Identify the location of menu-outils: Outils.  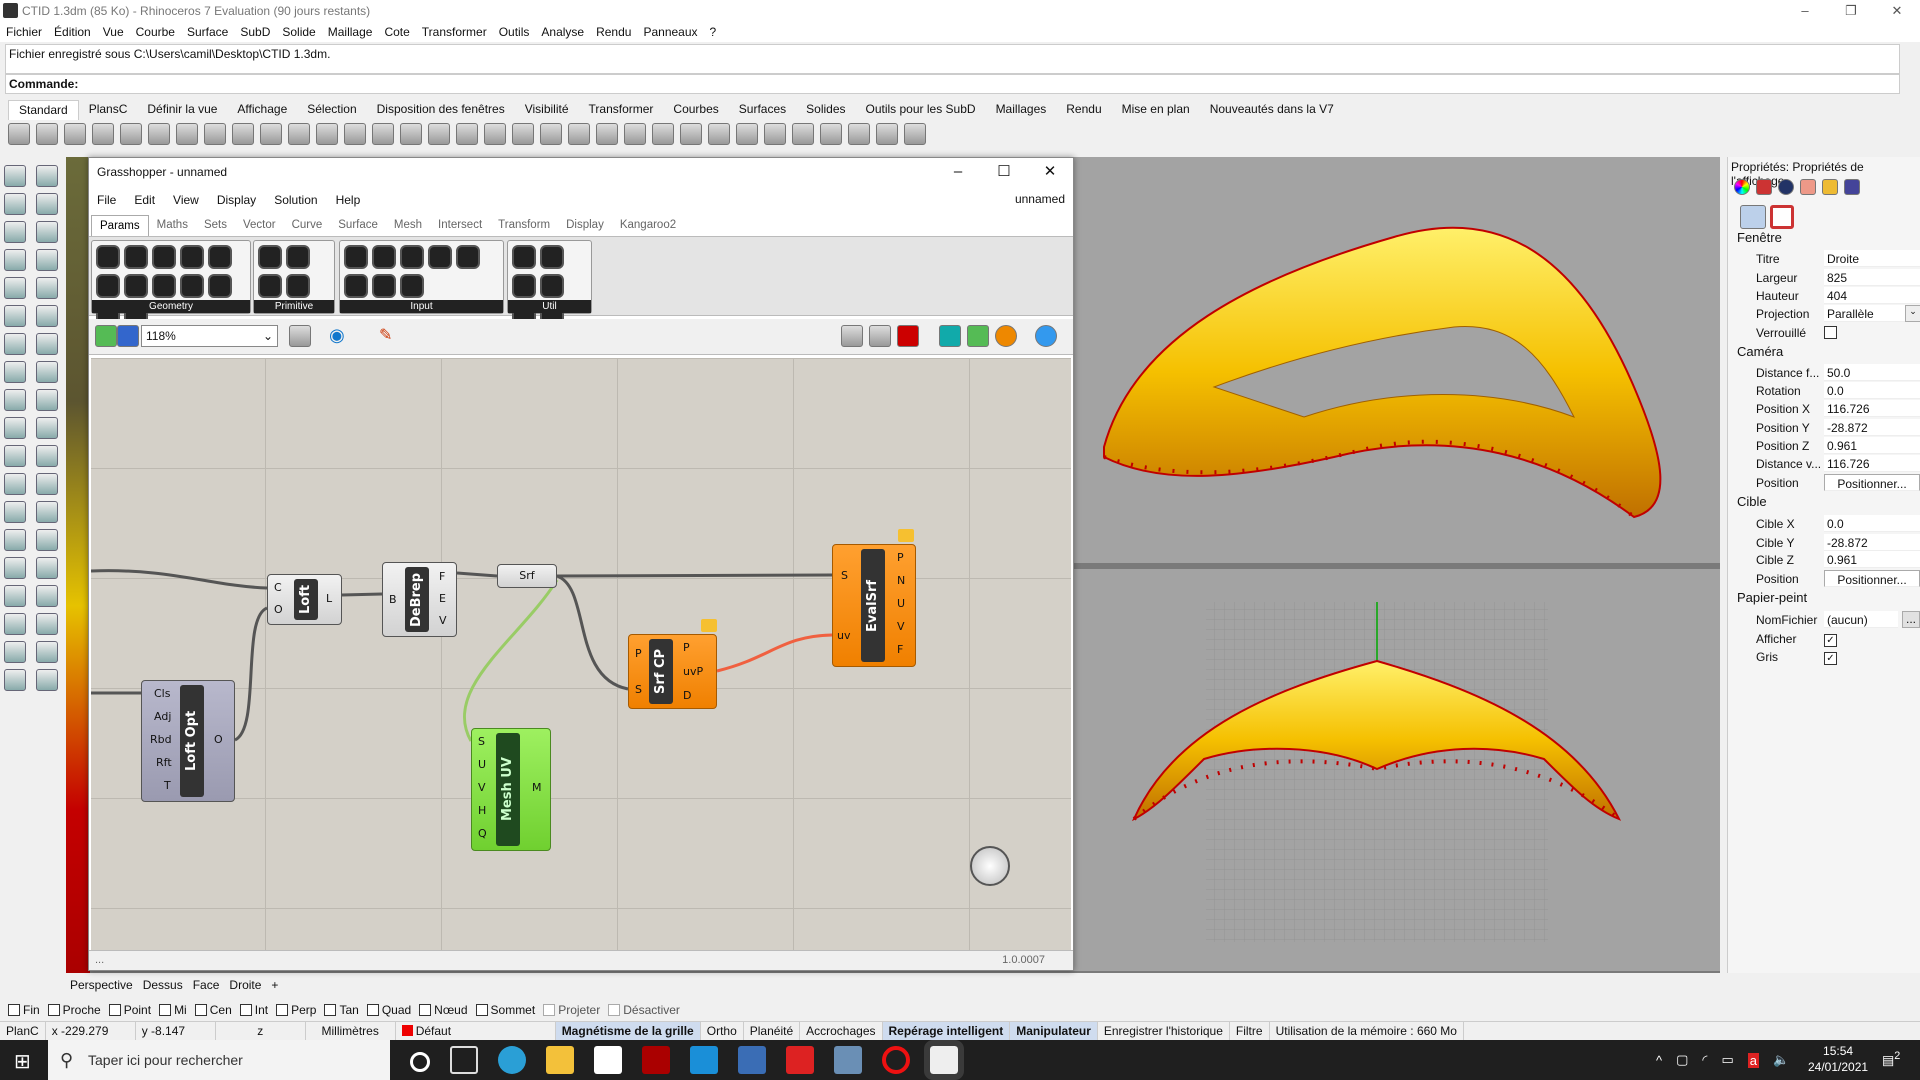
(514, 32).